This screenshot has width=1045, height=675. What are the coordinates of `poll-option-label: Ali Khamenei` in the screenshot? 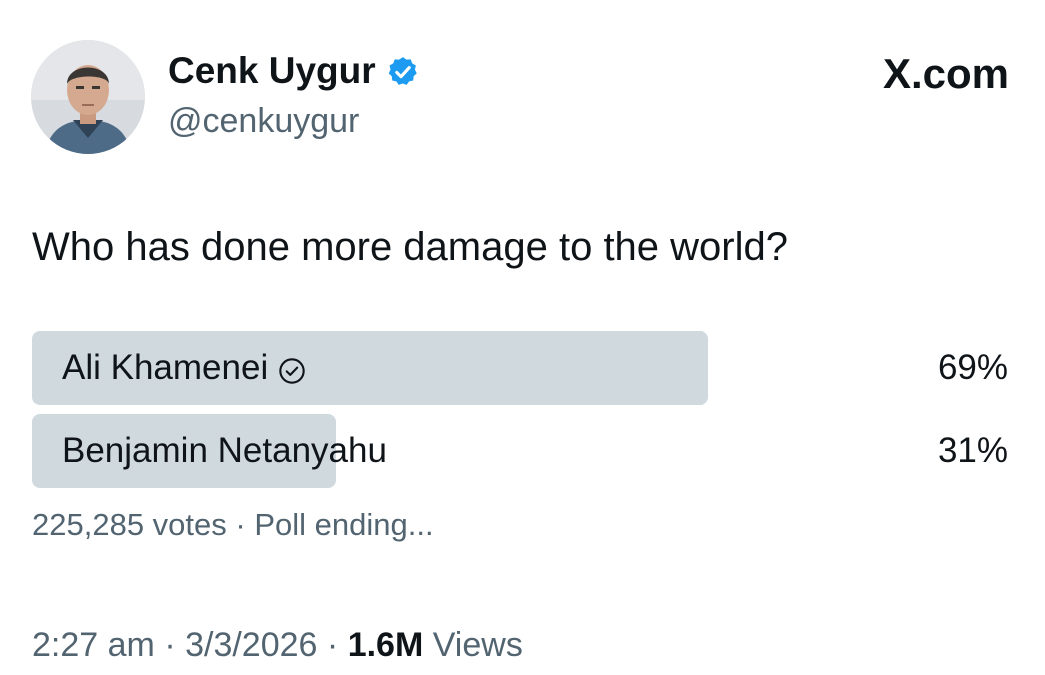 It's located at (184, 368).